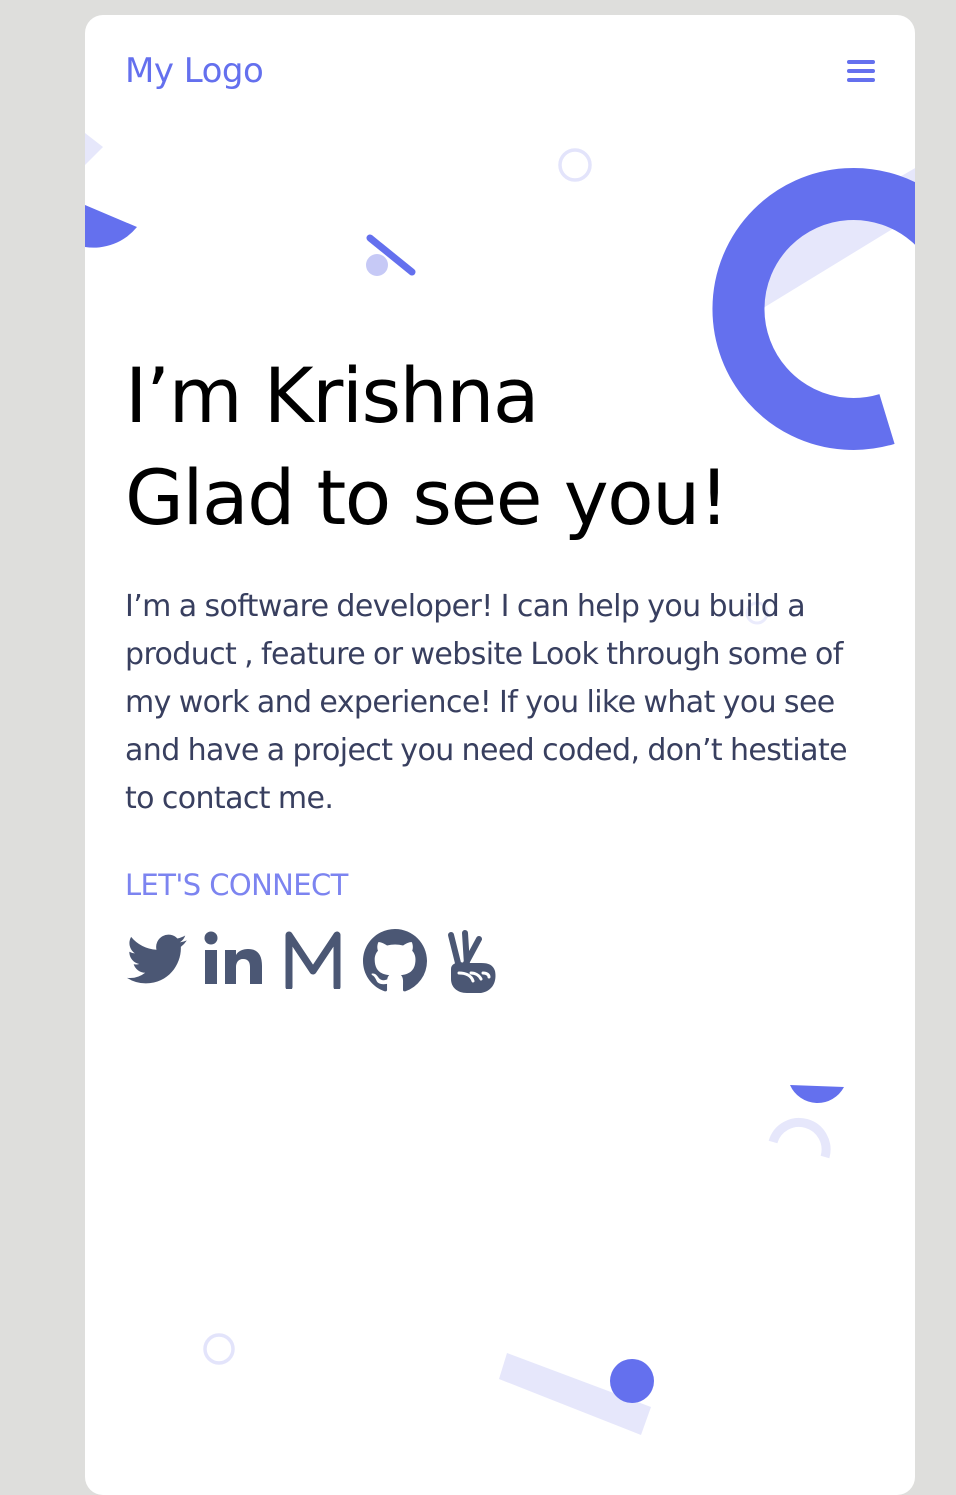  What do you see at coordinates (332, 395) in the screenshot?
I see `headline-line-1: I’m Krishna` at bounding box center [332, 395].